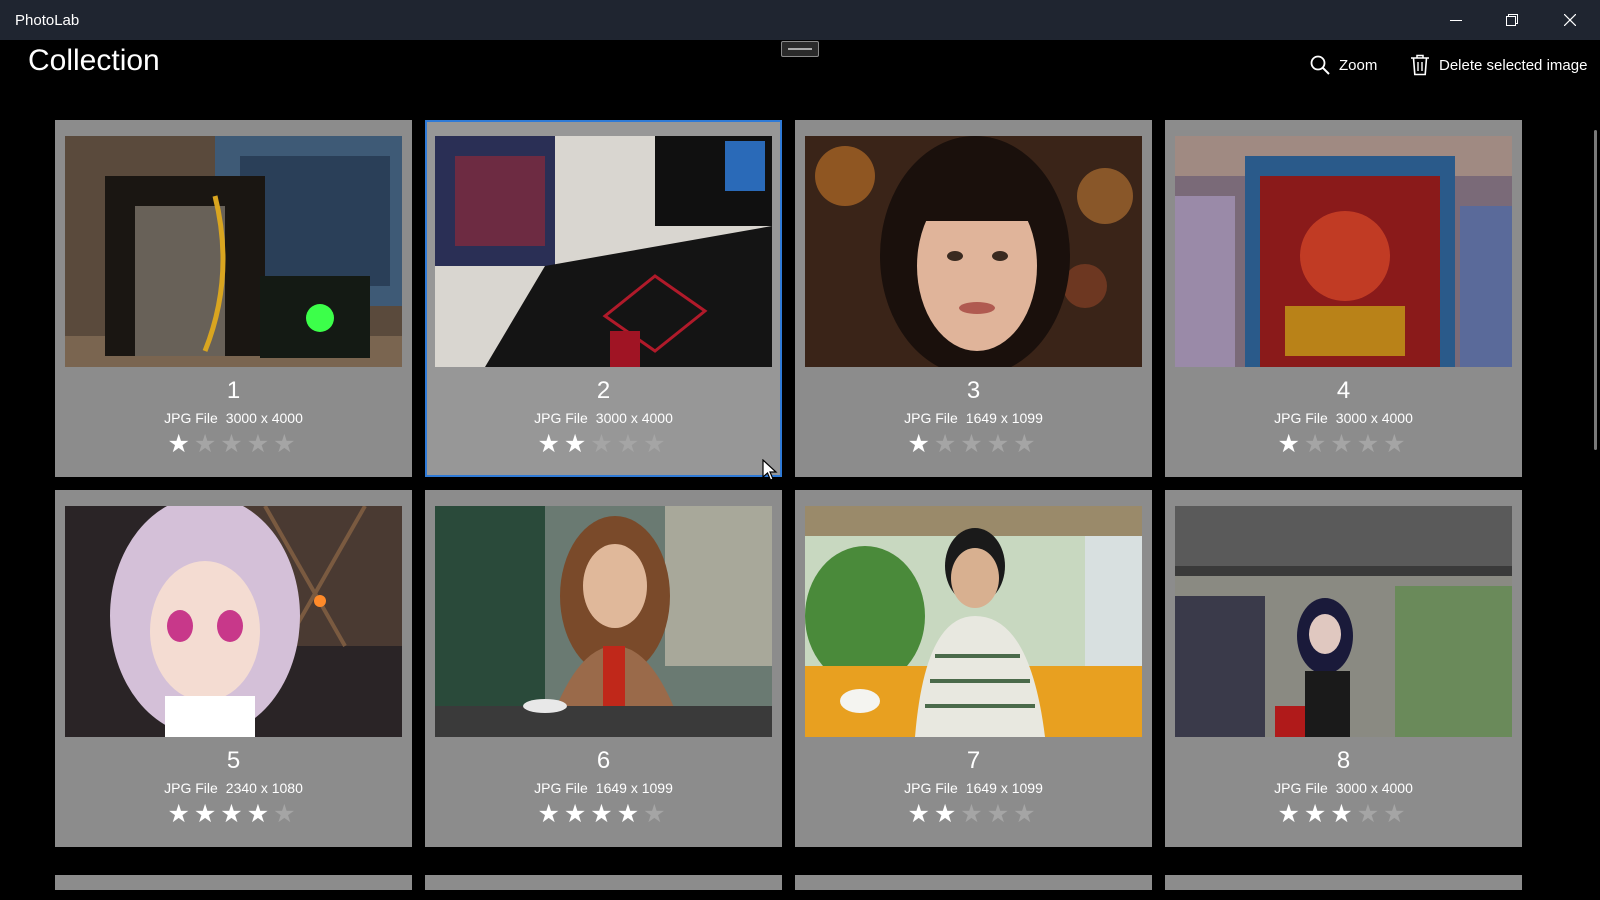 This screenshot has height=900, width=1600. What do you see at coordinates (1343, 668) in the screenshot?
I see `image-card: 8 JPG File 3000 x 4000 ★★★★★` at bounding box center [1343, 668].